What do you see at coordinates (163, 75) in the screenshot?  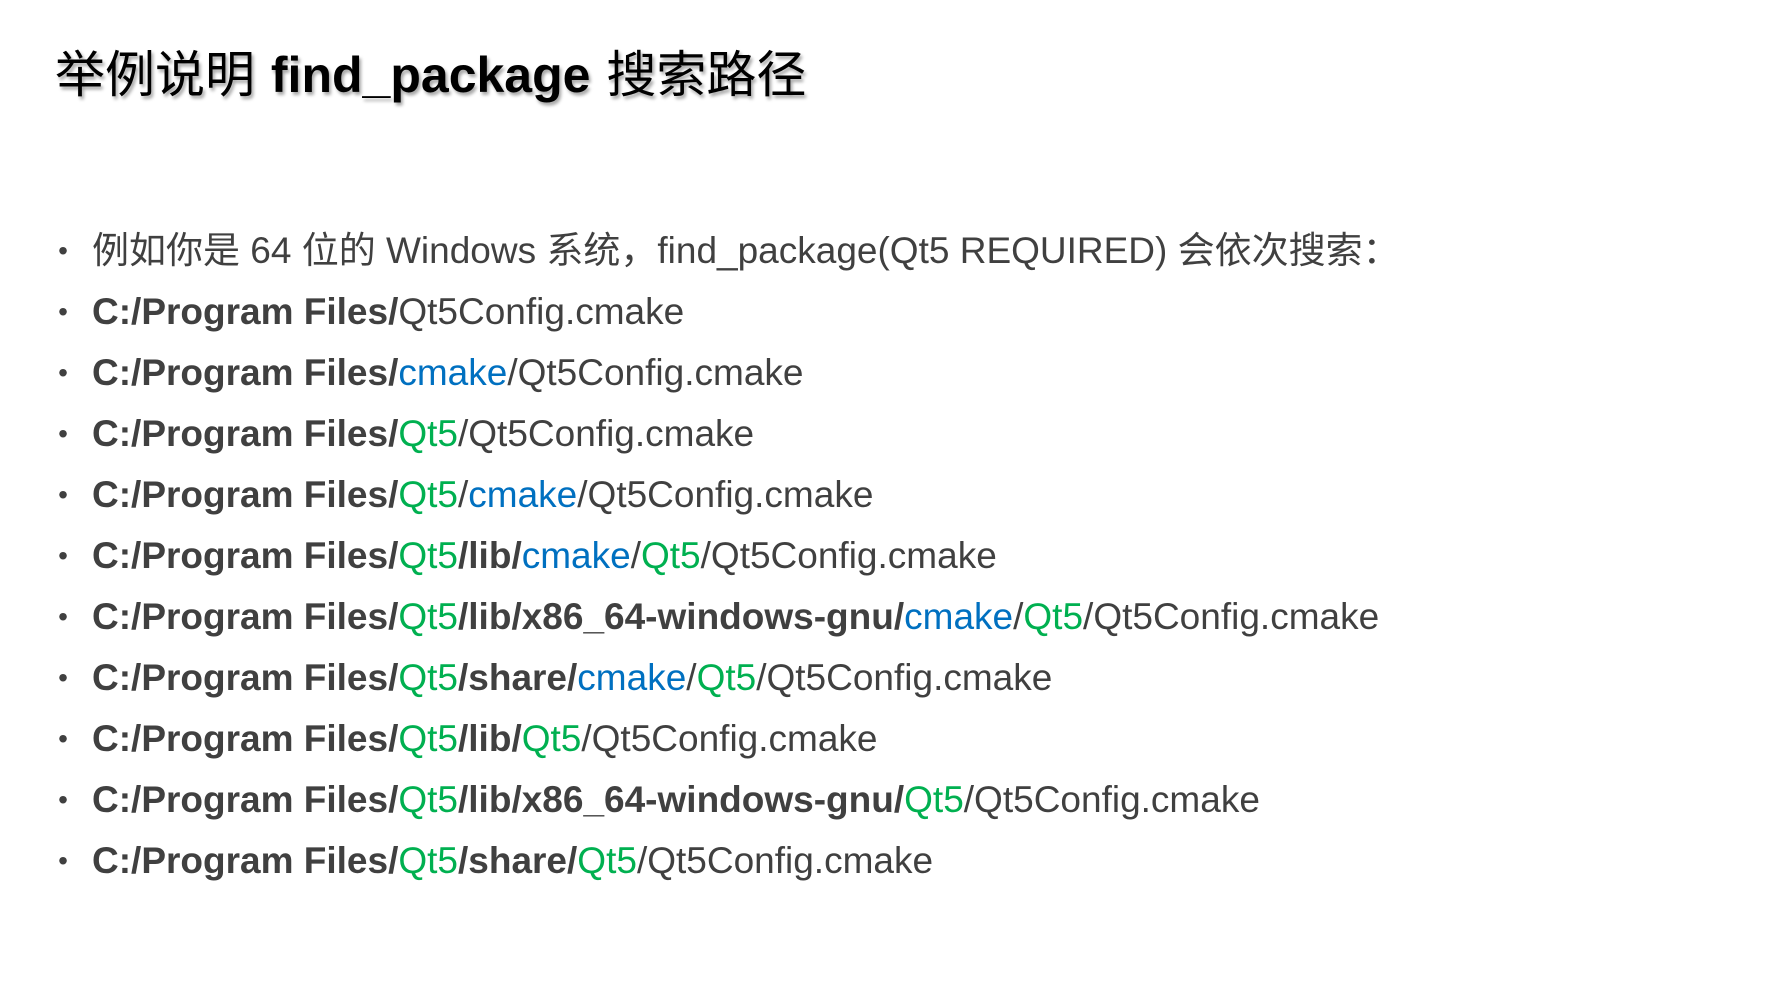 I see `title-prefix: 举例说明` at bounding box center [163, 75].